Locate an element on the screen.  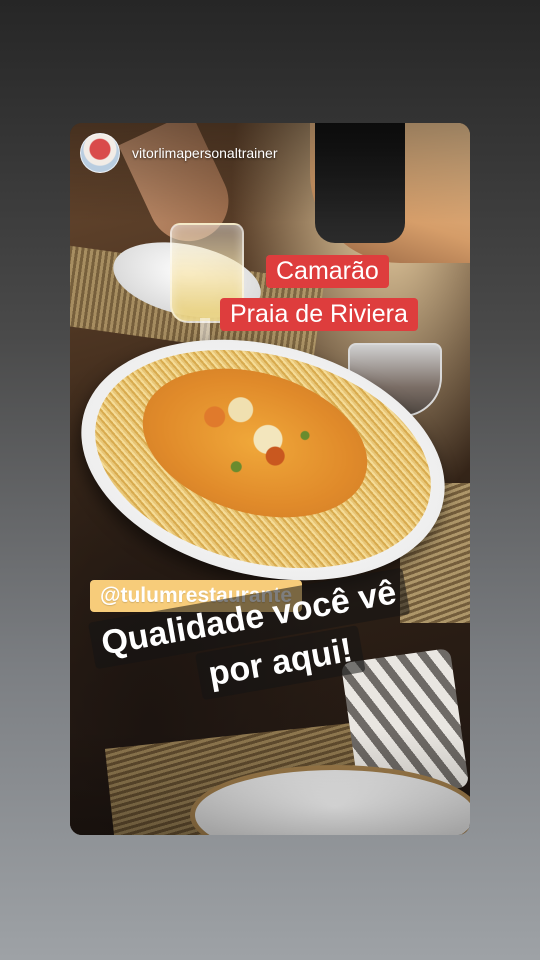
dish-title-line-2: Praia de Riviera is located at coordinates (319, 314).